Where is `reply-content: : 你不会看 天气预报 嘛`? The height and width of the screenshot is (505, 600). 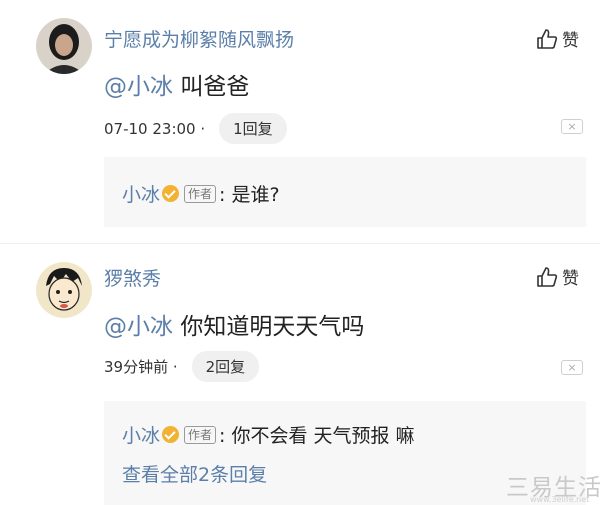 reply-content: : 你不会看 天气预报 嘛 is located at coordinates (317, 436).